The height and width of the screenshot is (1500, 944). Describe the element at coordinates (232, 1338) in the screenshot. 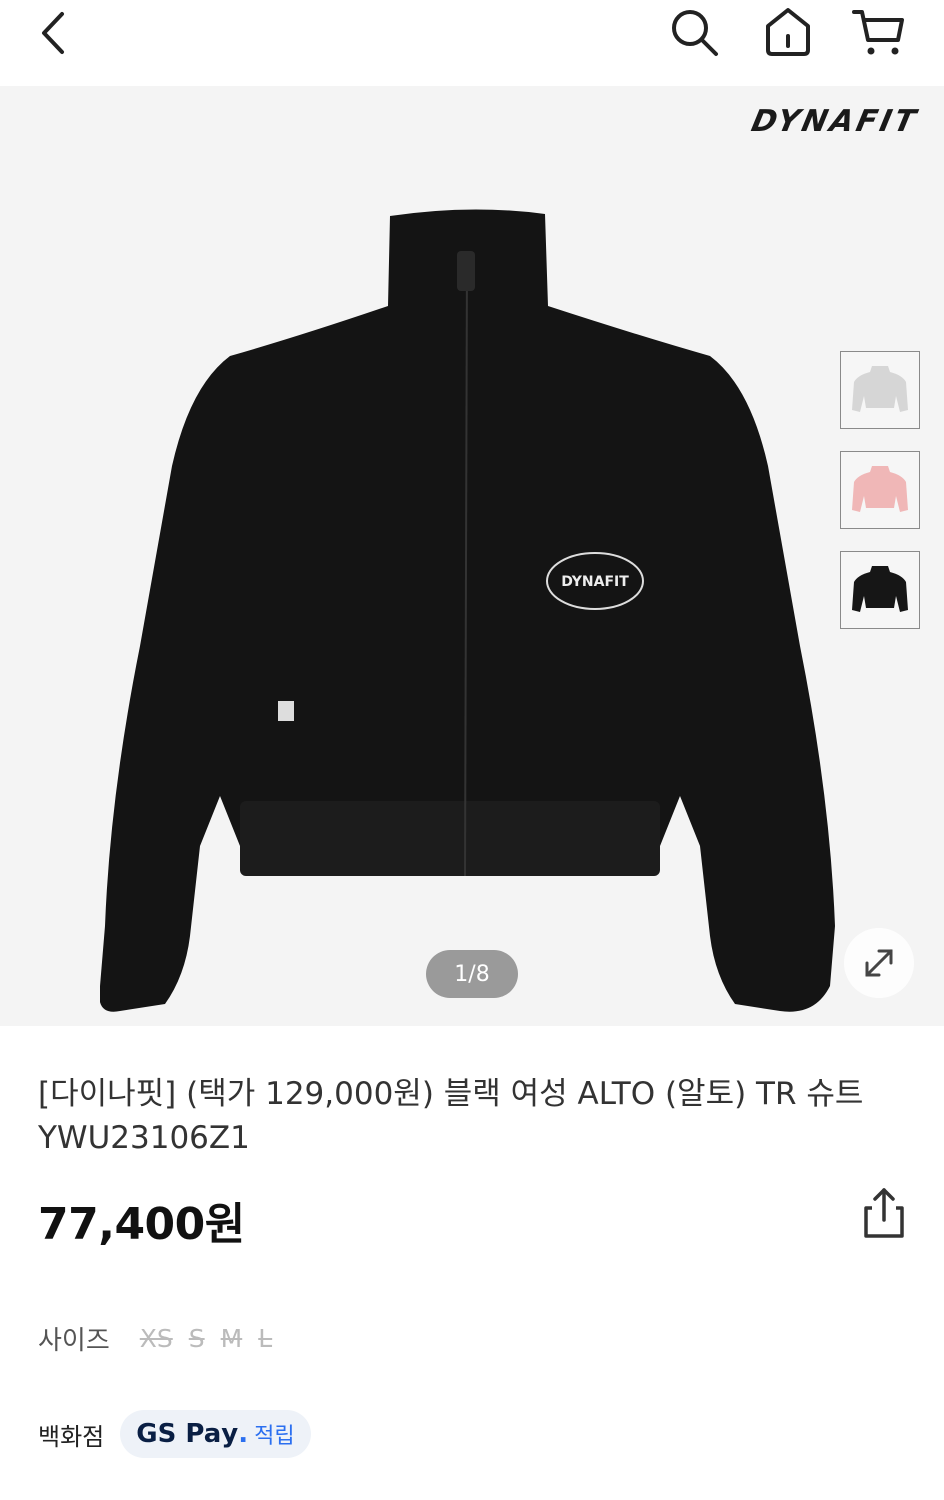

I see `size-option-m: M` at that location.